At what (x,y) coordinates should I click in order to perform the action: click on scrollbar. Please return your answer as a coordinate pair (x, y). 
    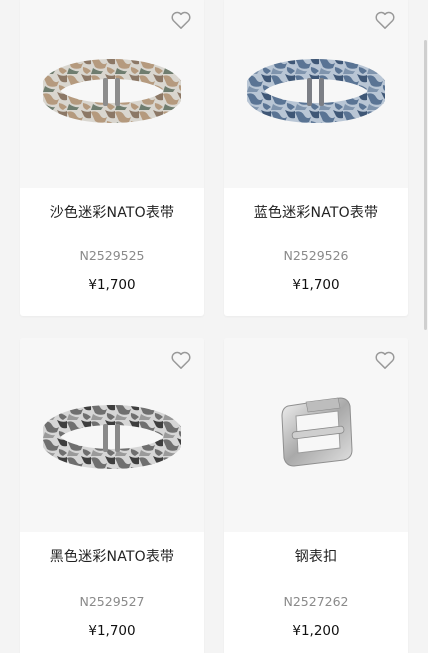
    Looking at the image, I should click on (425, 185).